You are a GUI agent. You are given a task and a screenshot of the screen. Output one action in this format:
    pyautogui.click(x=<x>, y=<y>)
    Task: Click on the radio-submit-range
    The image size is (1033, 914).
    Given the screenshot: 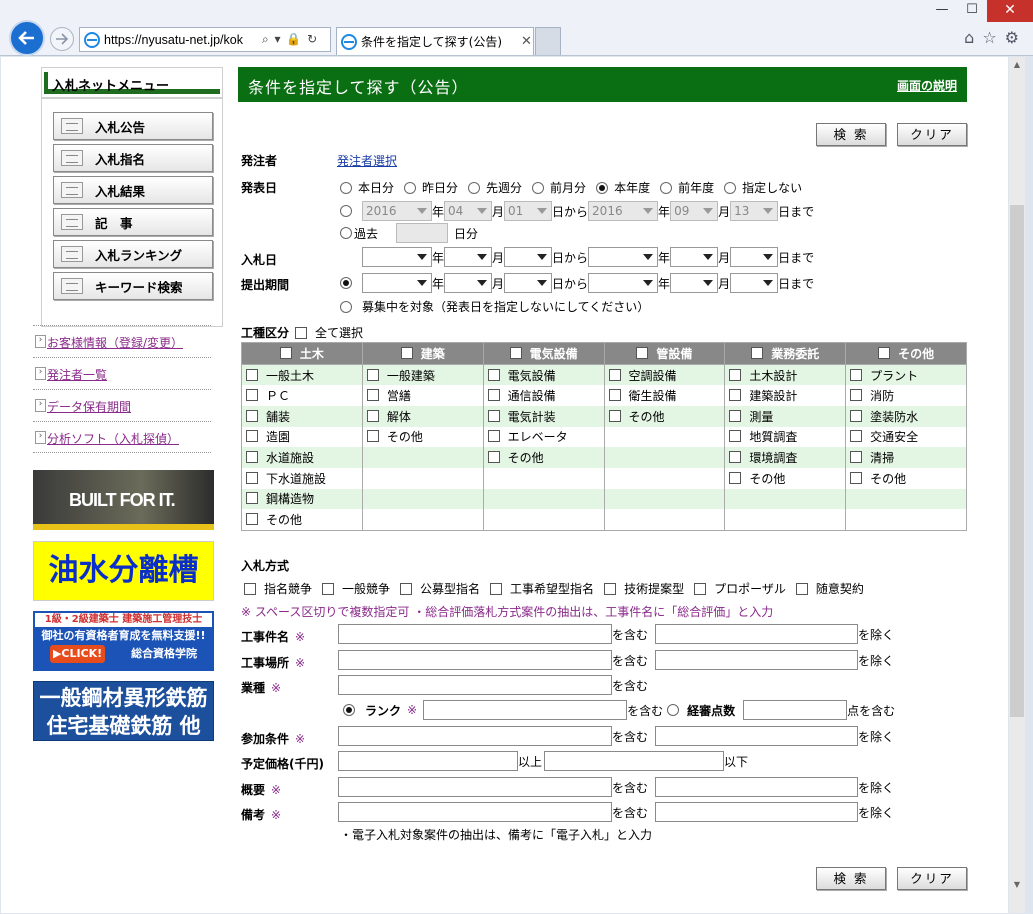 What is the action you would take?
    pyautogui.click(x=346, y=283)
    